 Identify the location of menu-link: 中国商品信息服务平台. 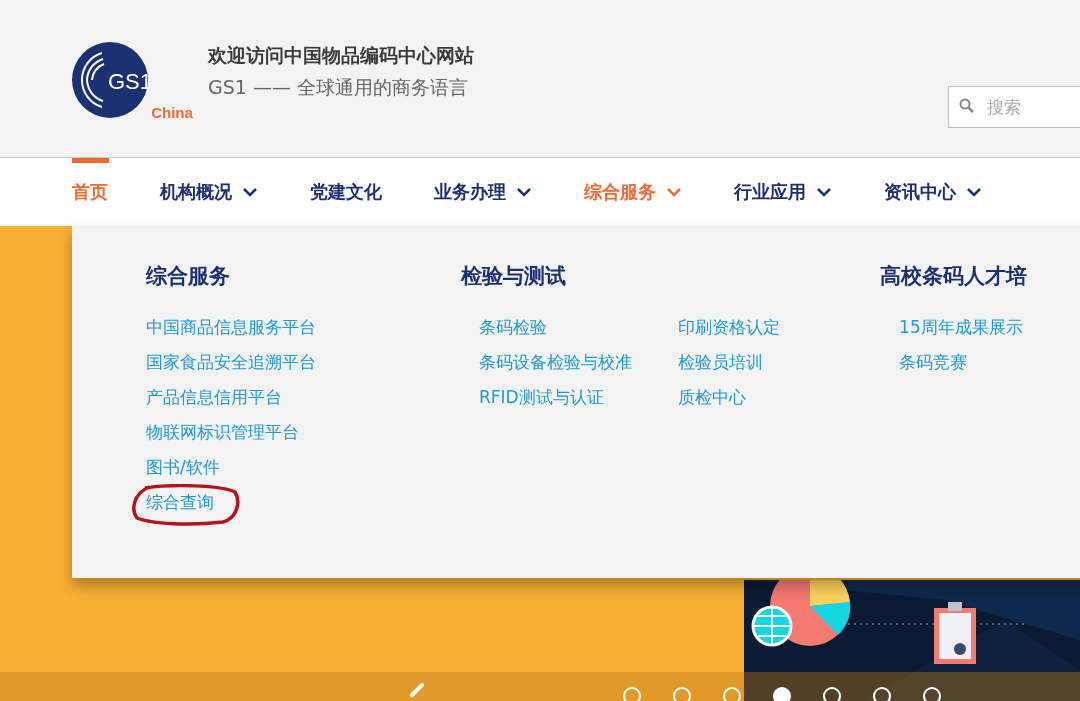
(231, 327).